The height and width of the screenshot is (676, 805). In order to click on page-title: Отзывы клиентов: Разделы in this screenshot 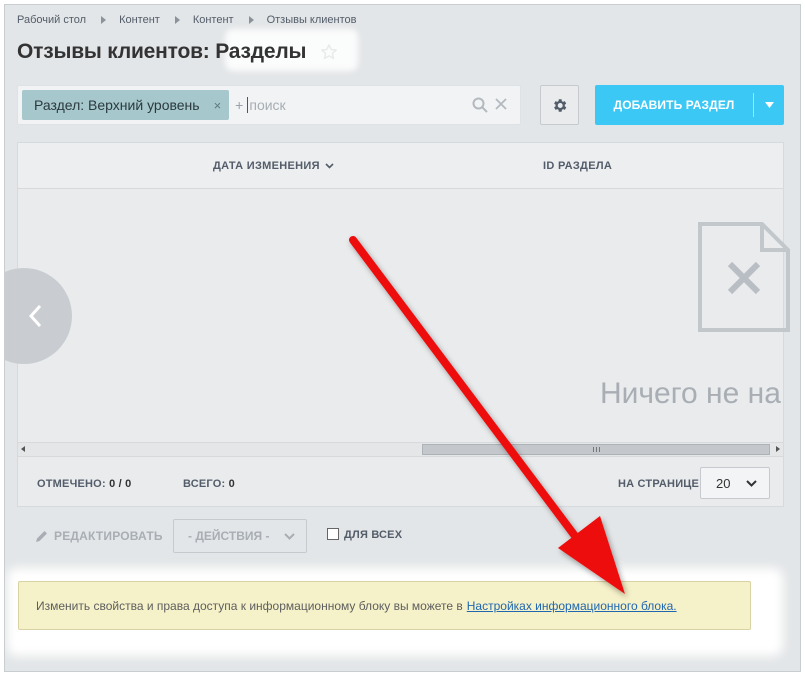, I will do `click(161, 52)`.